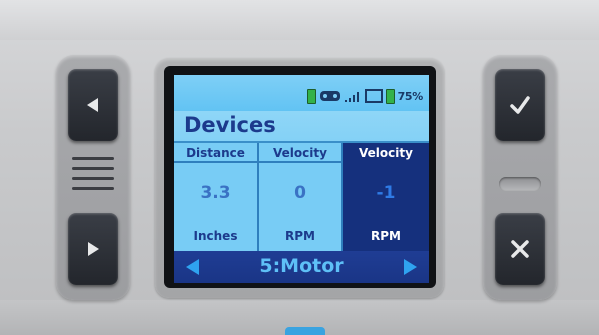 This screenshot has height=335, width=599. I want to click on status-led, so click(520, 184).